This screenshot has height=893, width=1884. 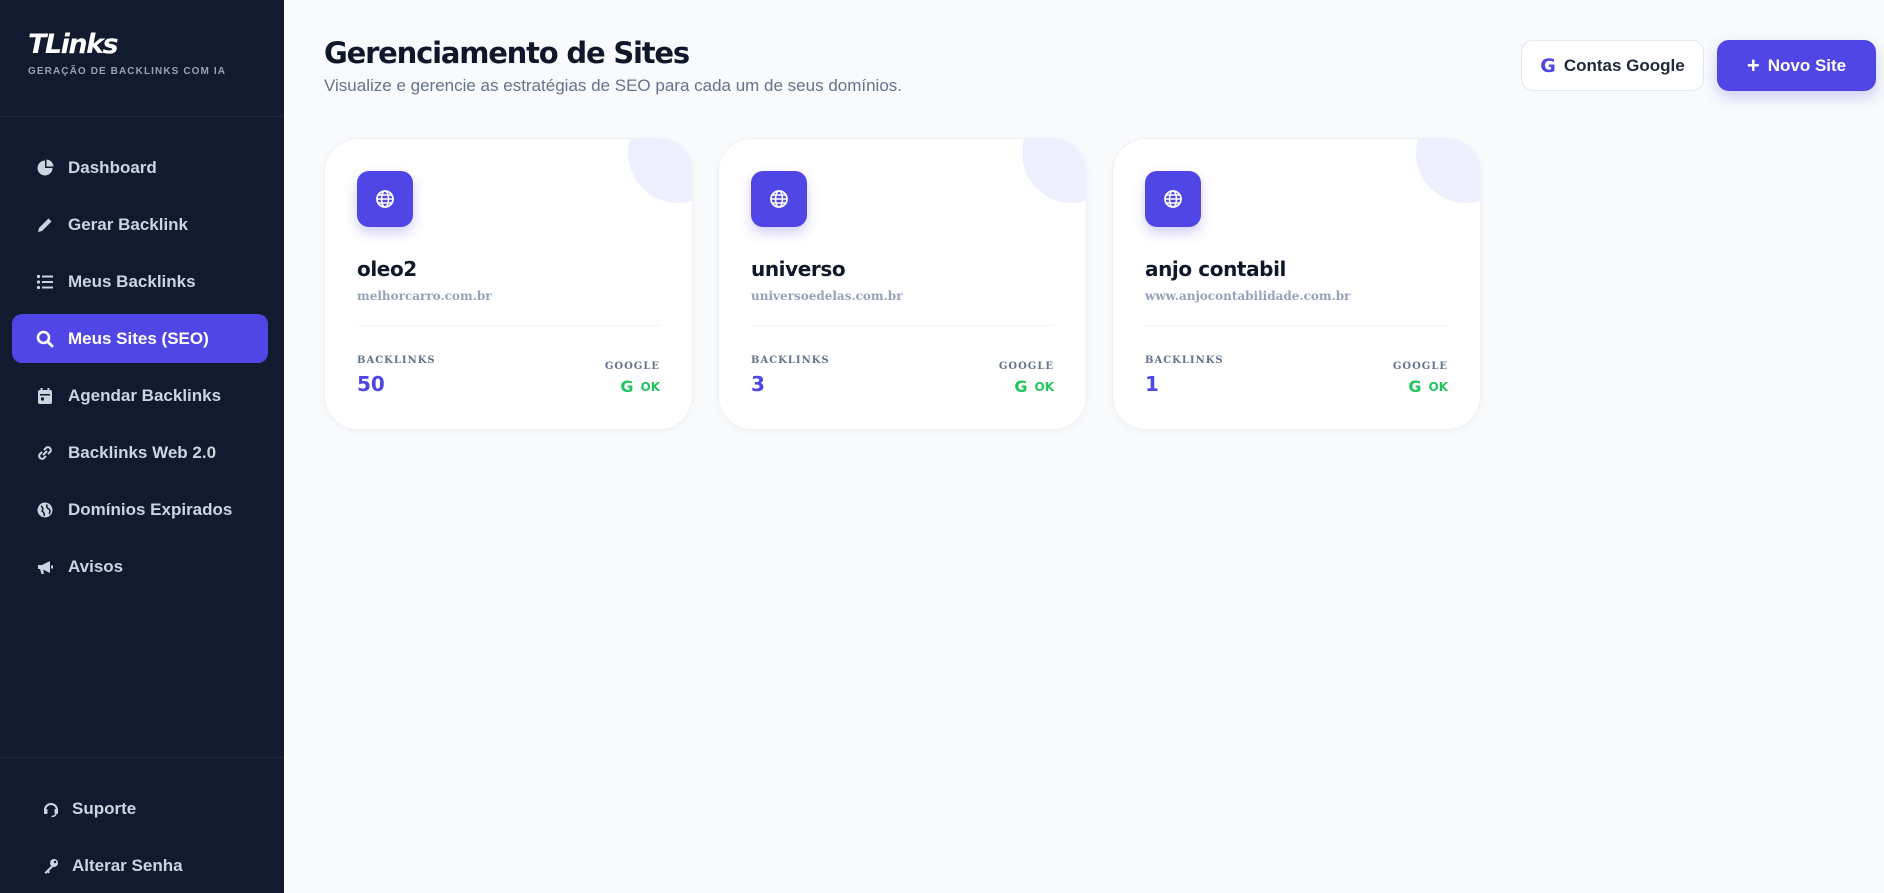 I want to click on sidebar-item-dashboard: Dashboard, so click(x=140, y=167).